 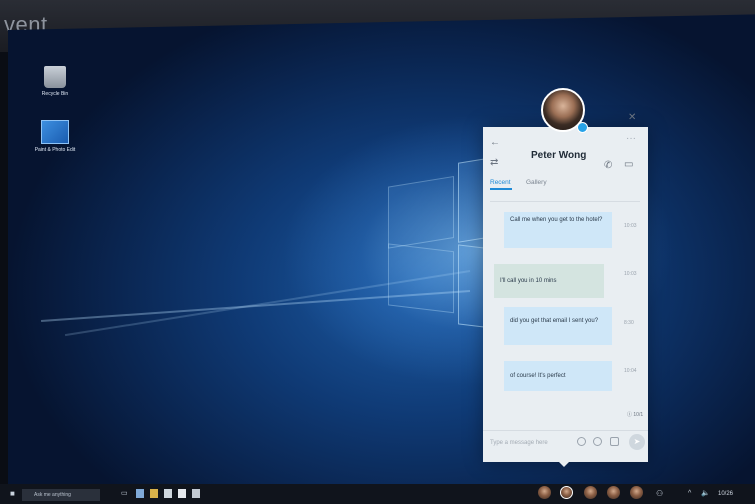 What do you see at coordinates (500, 182) in the screenshot?
I see `tab-recent: Recent` at bounding box center [500, 182].